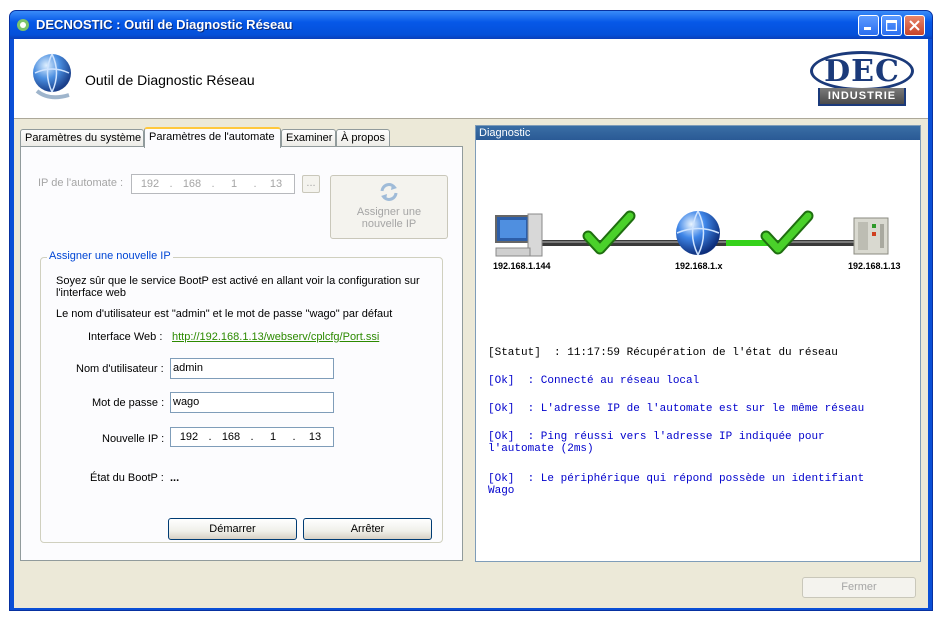 The image size is (943, 623). I want to click on logo-industrie: INDUSTRIE, so click(862, 97).